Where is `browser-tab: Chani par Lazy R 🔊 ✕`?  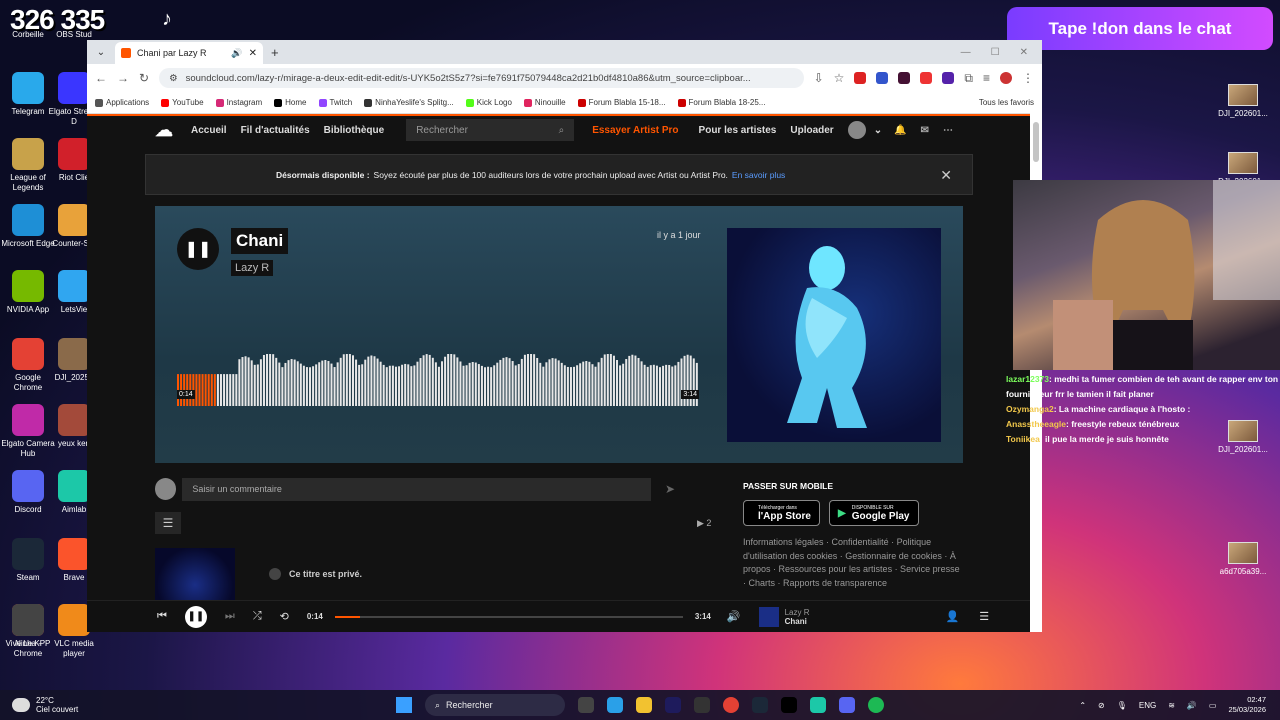 browser-tab: Chani par Lazy R 🔊 ✕ is located at coordinates (189, 53).